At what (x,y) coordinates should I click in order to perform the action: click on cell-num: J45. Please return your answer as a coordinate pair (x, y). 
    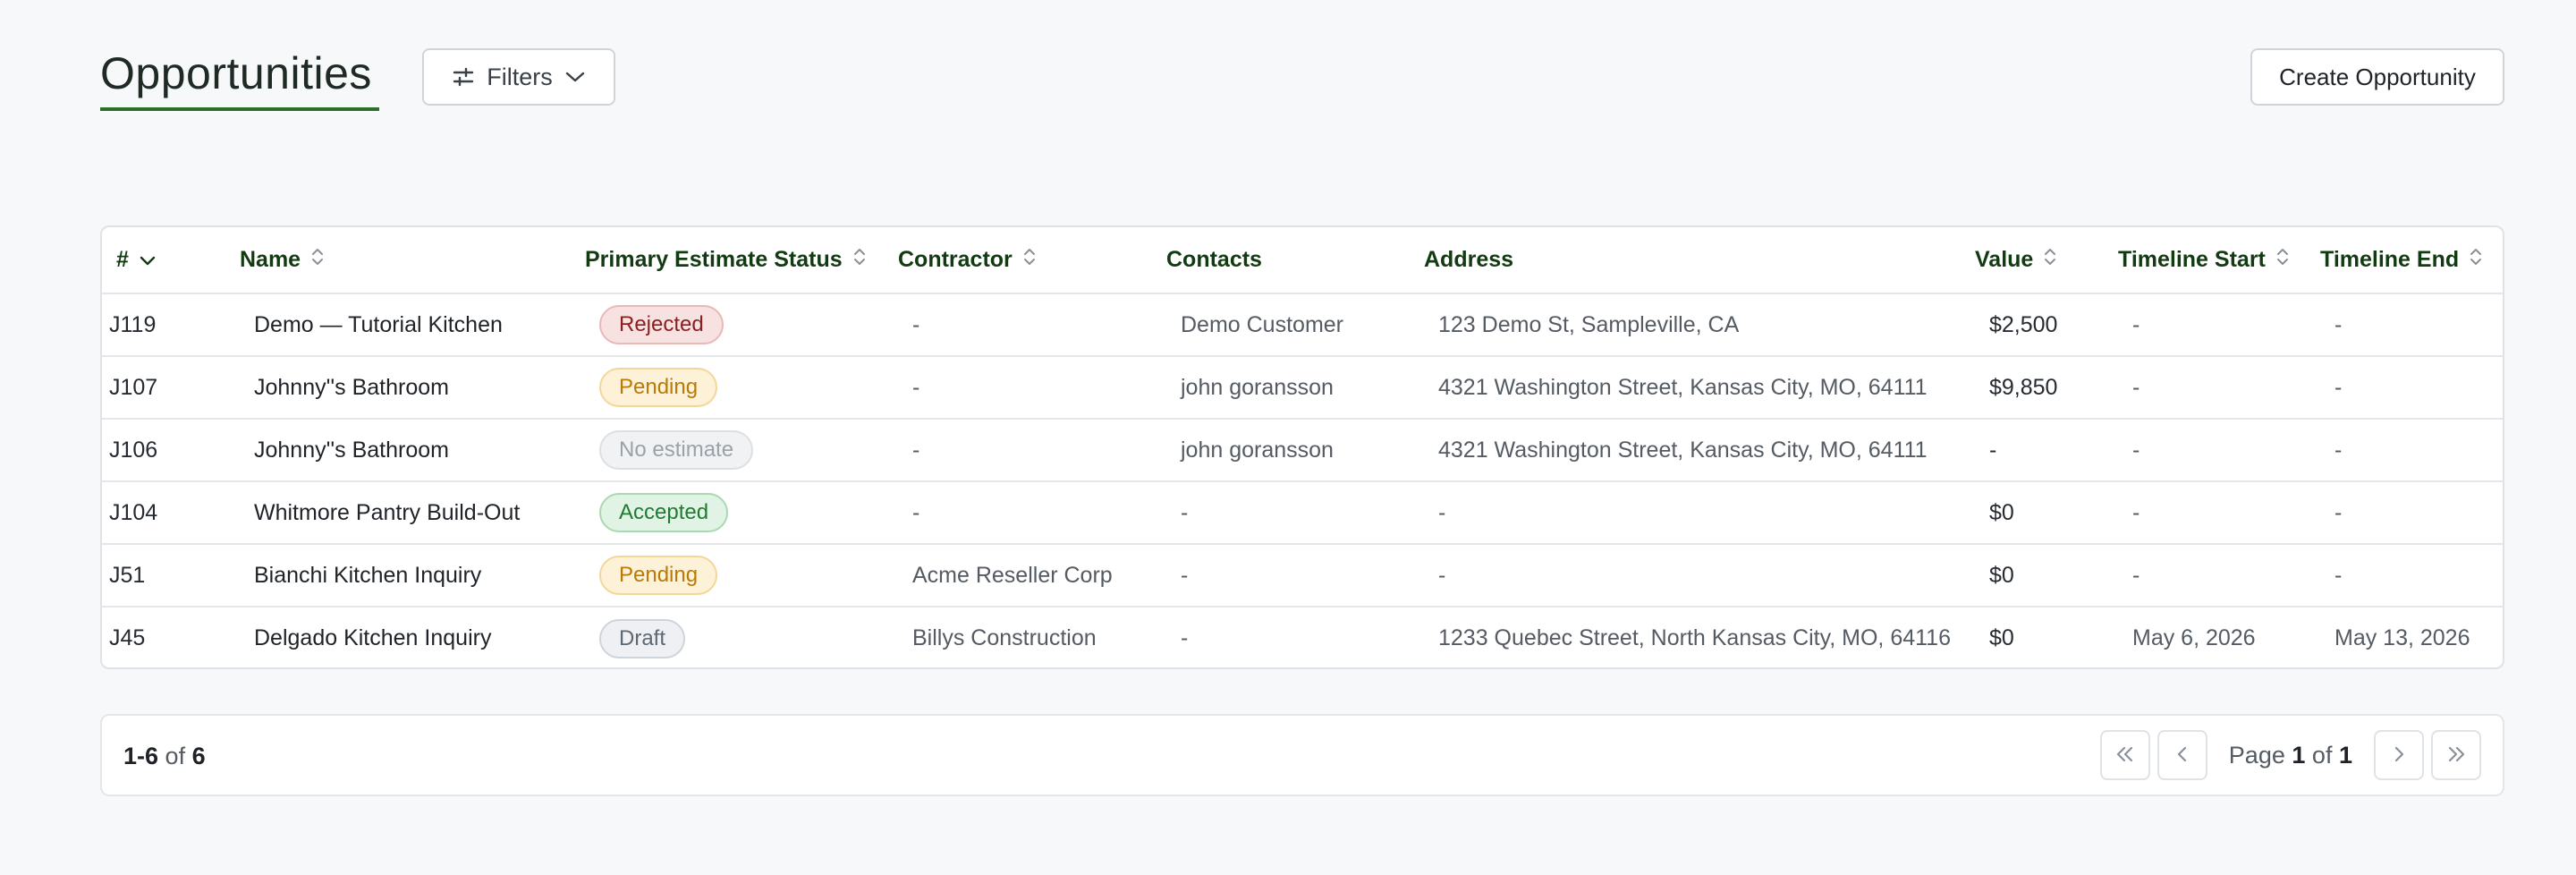
    Looking at the image, I should click on (127, 637).